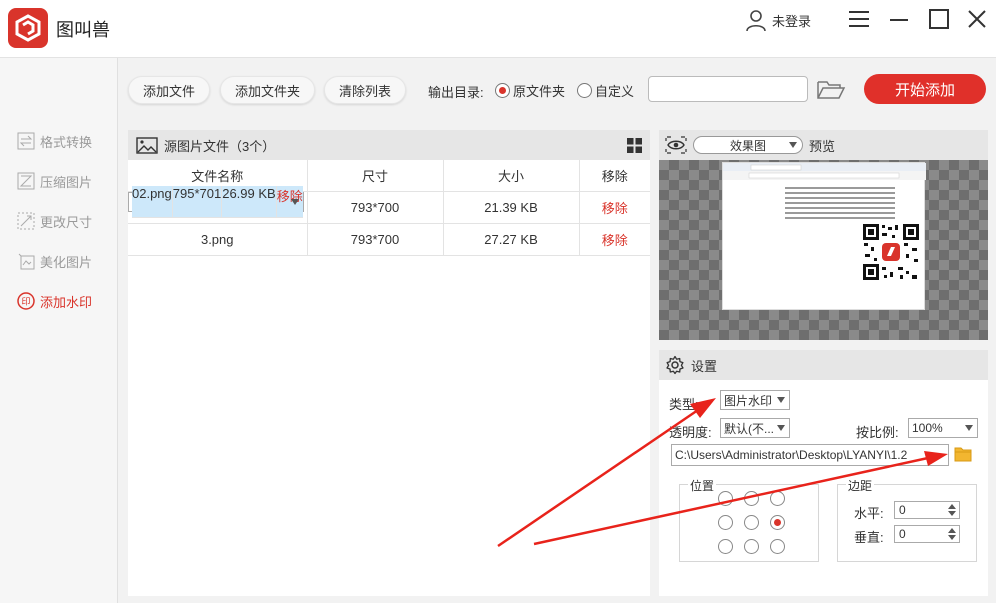 The width and height of the screenshot is (996, 603). I want to click on sidebar-item-beautify: 美化图片, so click(54, 261).